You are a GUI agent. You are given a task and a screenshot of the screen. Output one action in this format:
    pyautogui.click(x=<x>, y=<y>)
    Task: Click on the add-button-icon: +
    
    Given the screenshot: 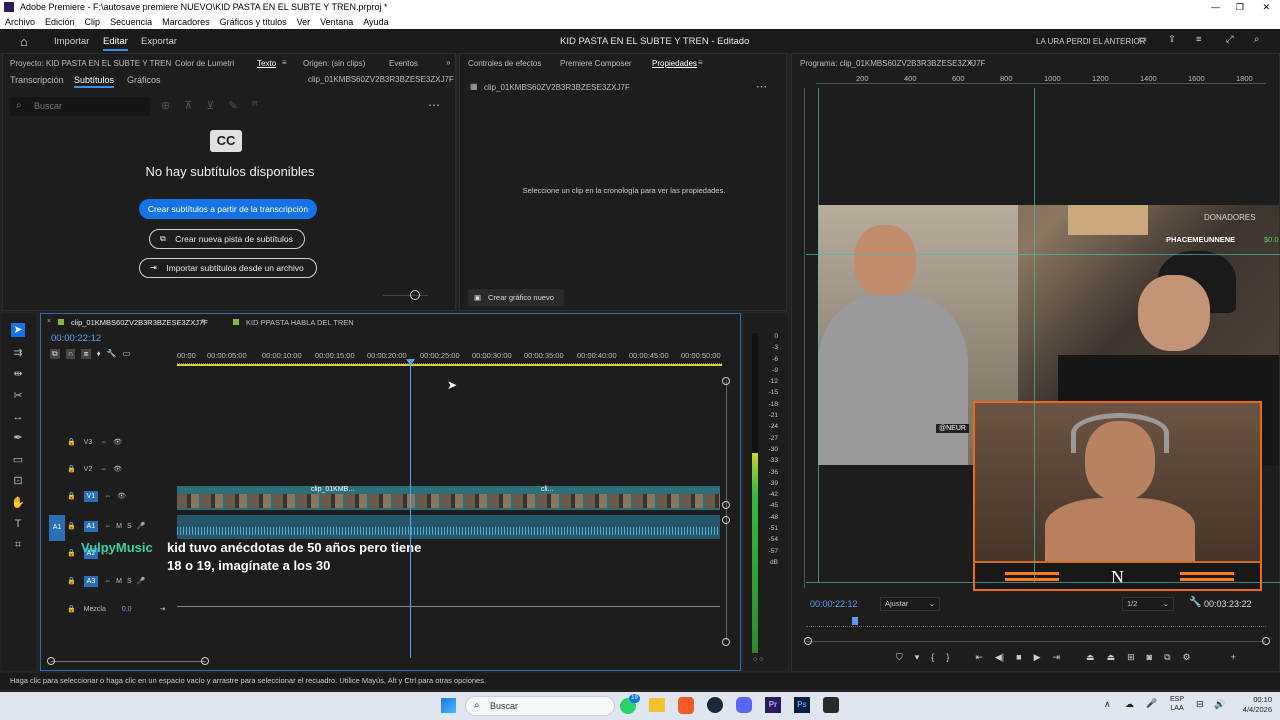 What is the action you would take?
    pyautogui.click(x=1233, y=657)
    